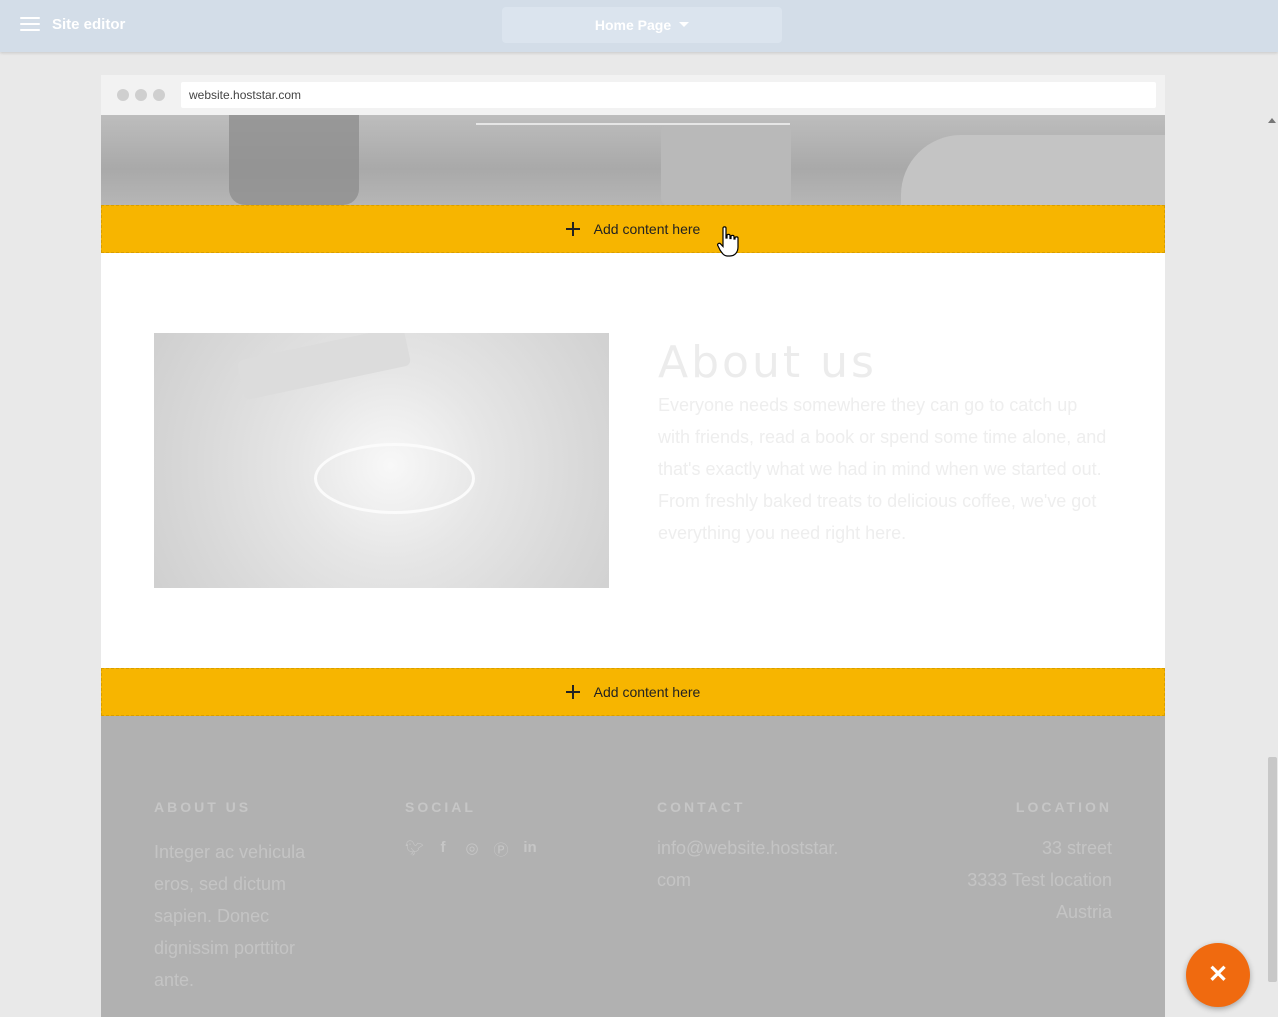  What do you see at coordinates (767, 362) in the screenshot?
I see `about-title: About us` at bounding box center [767, 362].